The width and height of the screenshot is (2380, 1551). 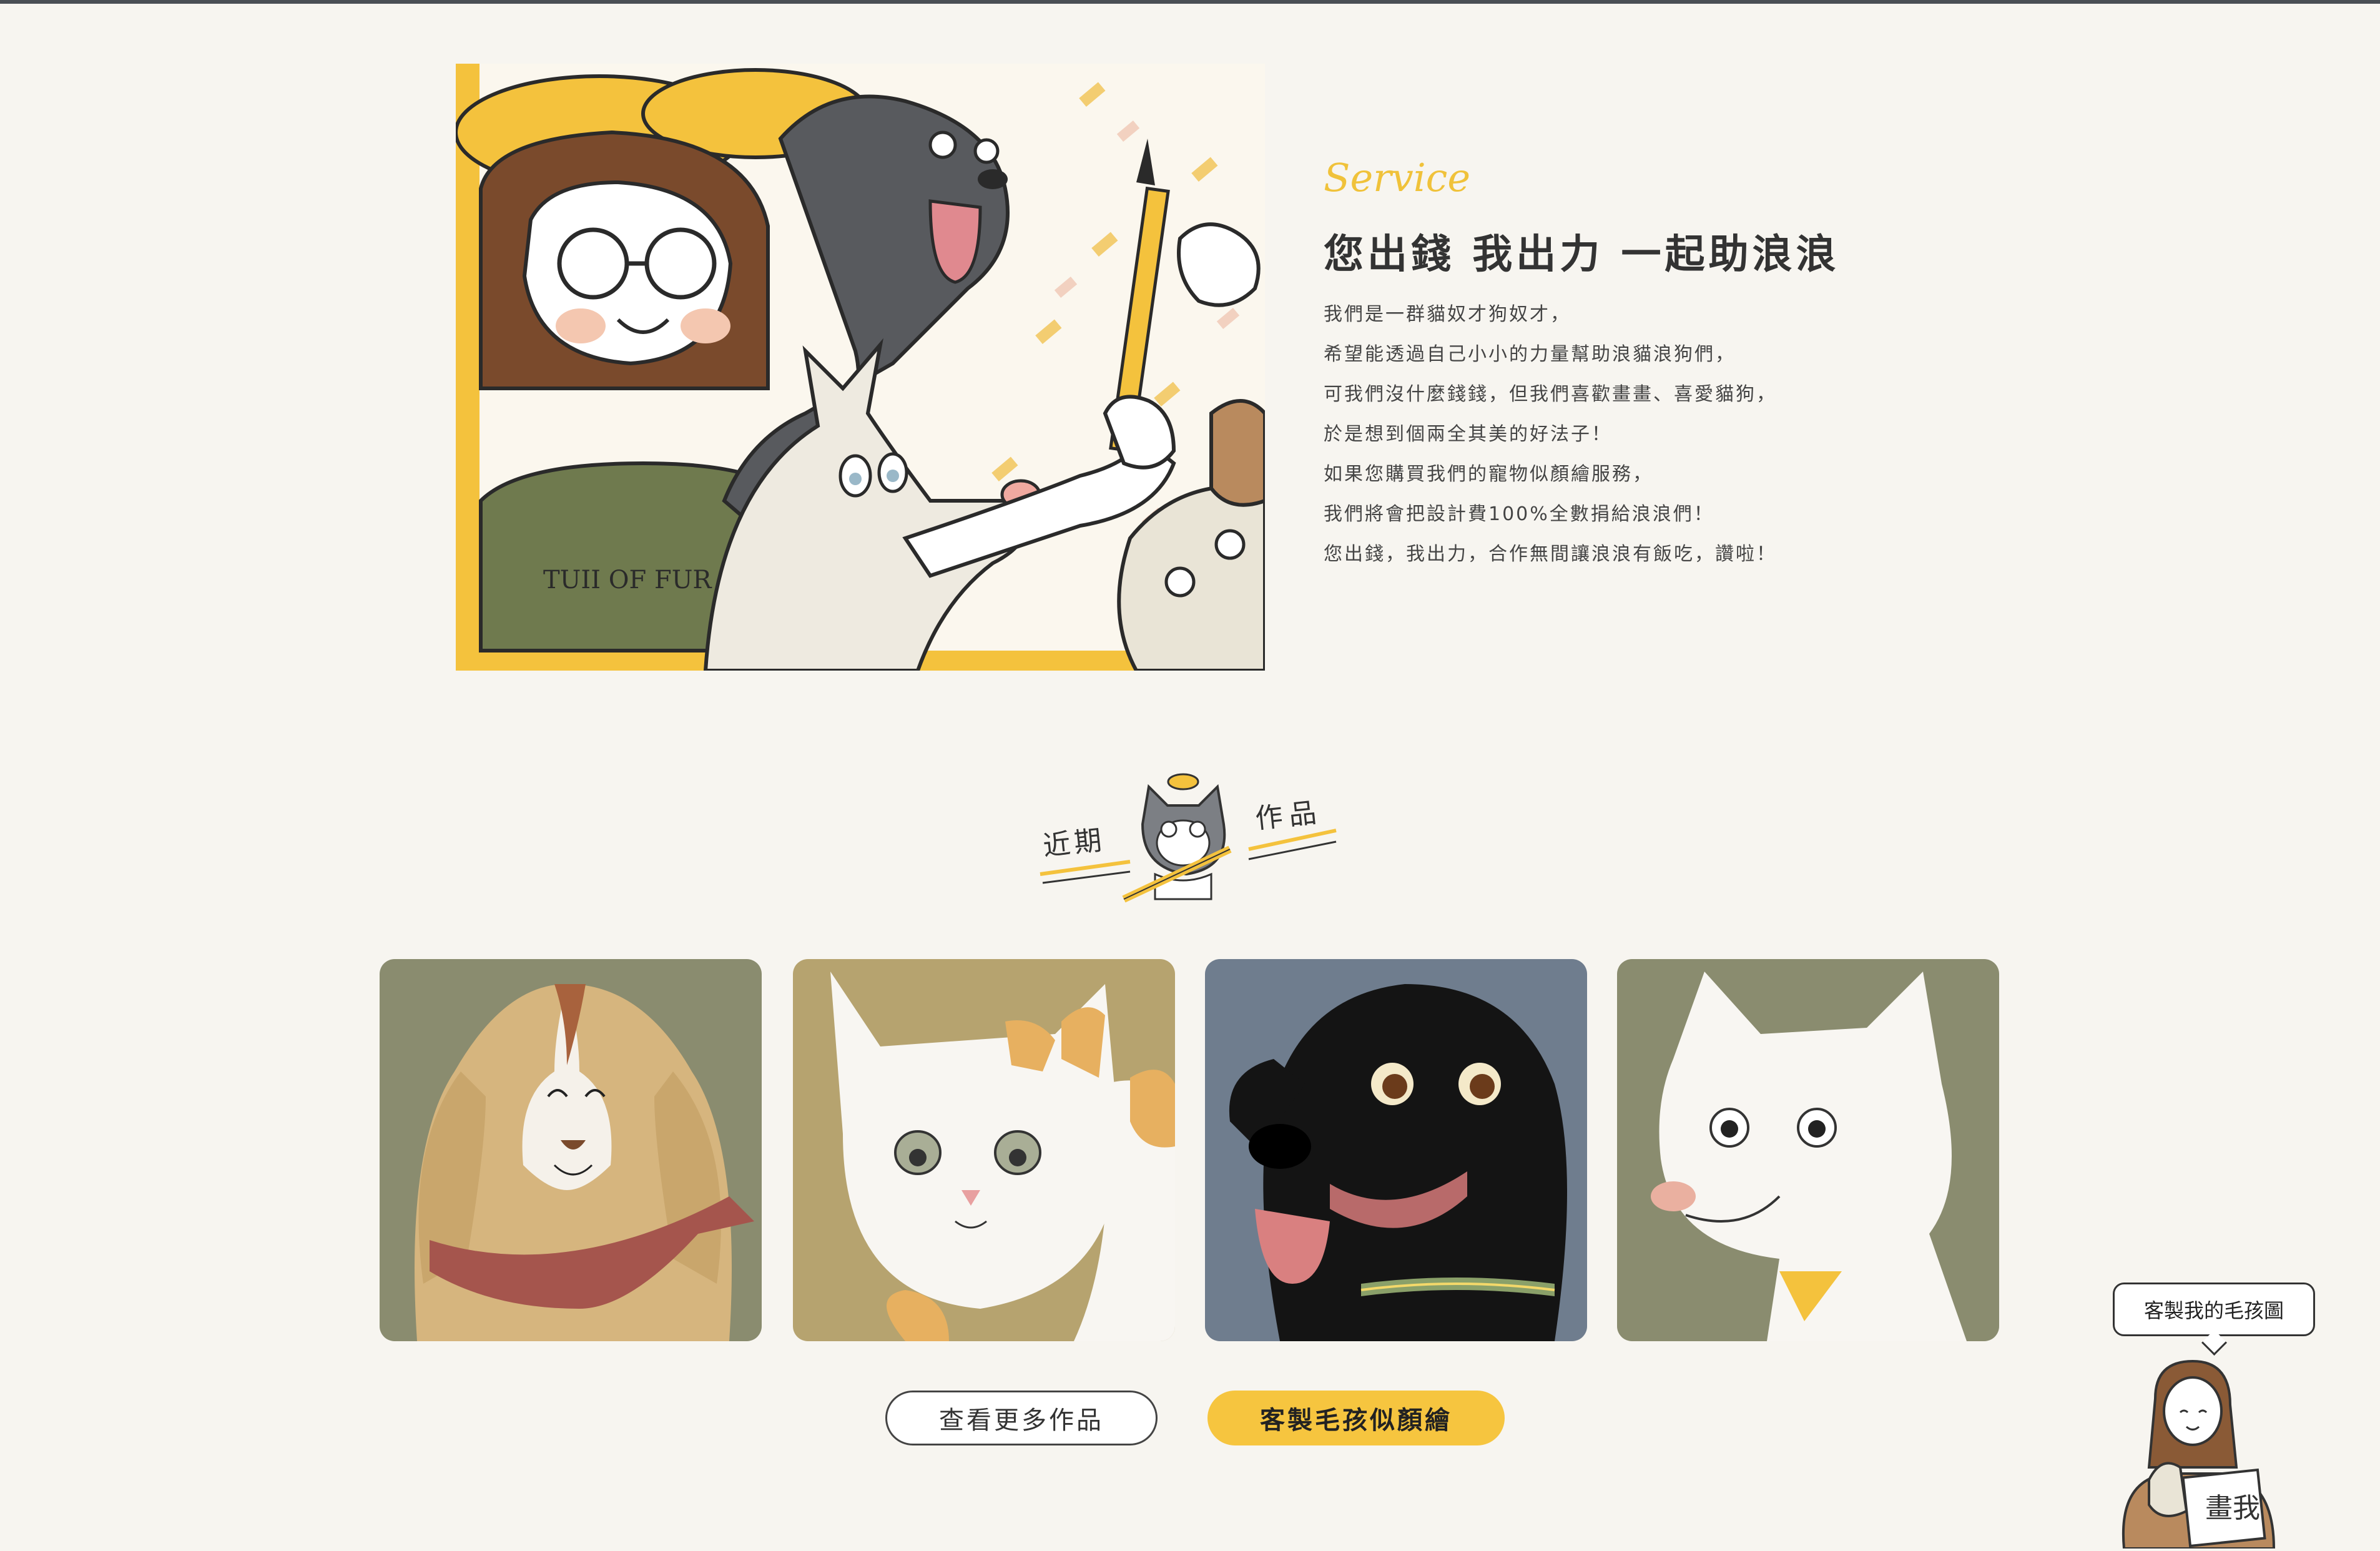 I want to click on service-line: 我們是一群貓奴才狗奴才，, so click(x=1448, y=314).